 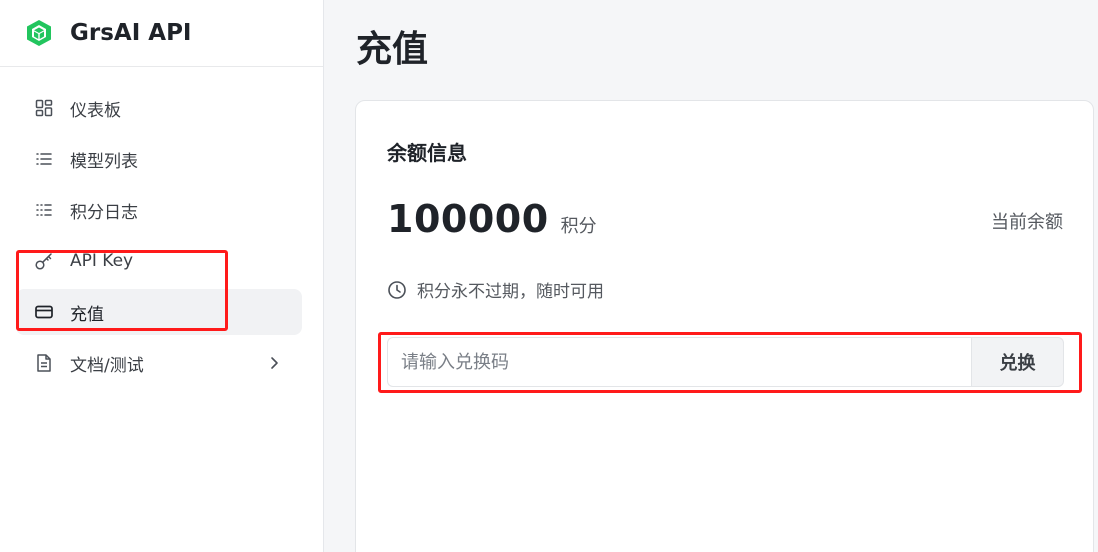 What do you see at coordinates (107, 365) in the screenshot?
I see `sidebar-item-label: 文档/测试` at bounding box center [107, 365].